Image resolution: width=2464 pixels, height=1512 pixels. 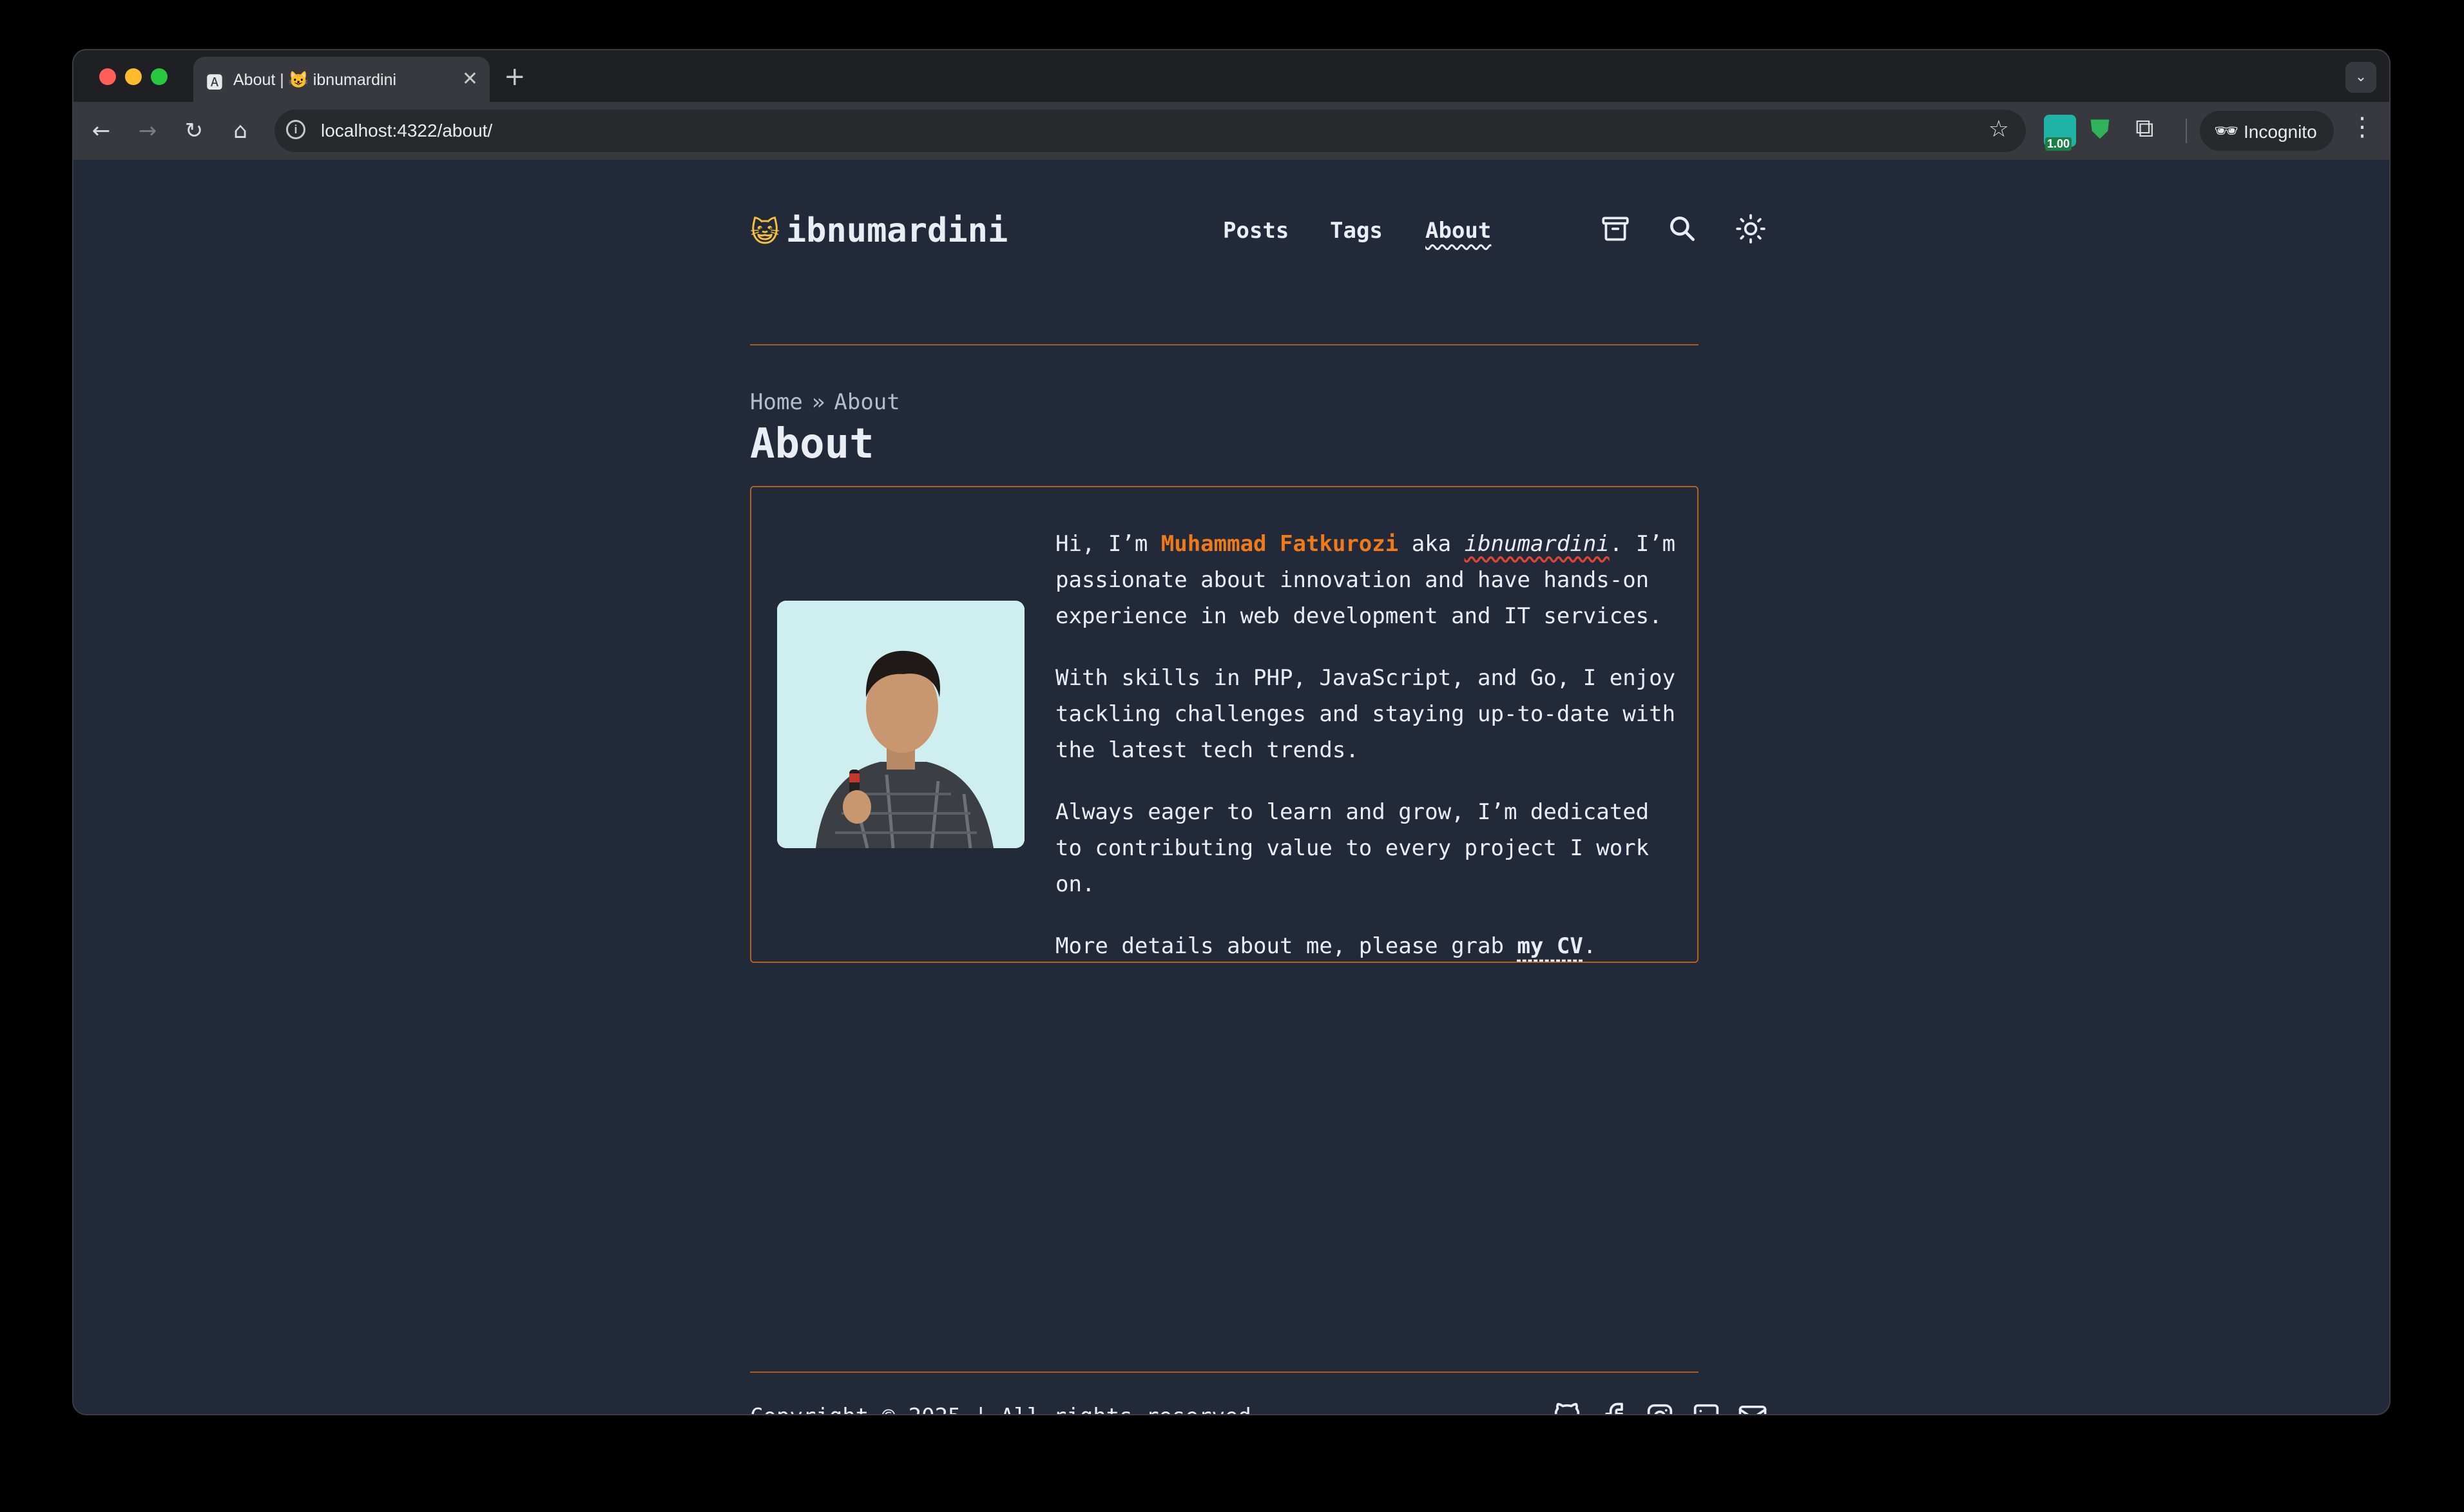 I want to click on browser-menu-icon: ⋮, so click(x=2362, y=127).